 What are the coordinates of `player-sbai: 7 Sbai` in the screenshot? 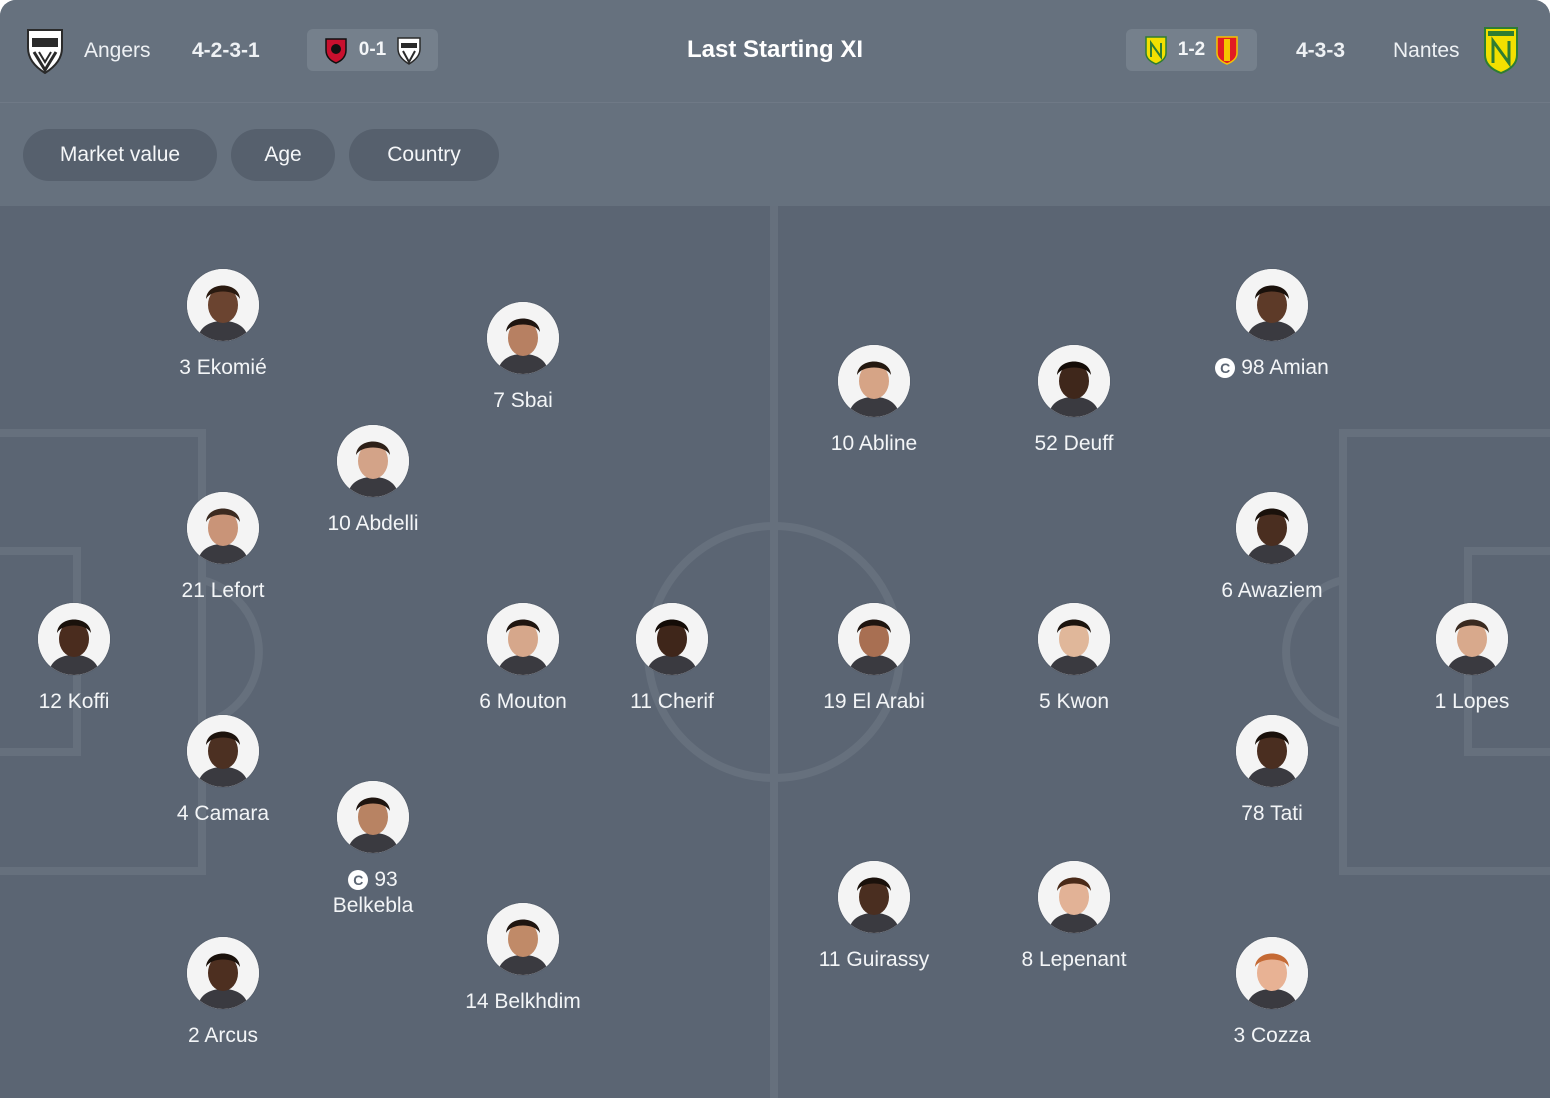 It's located at (523, 358).